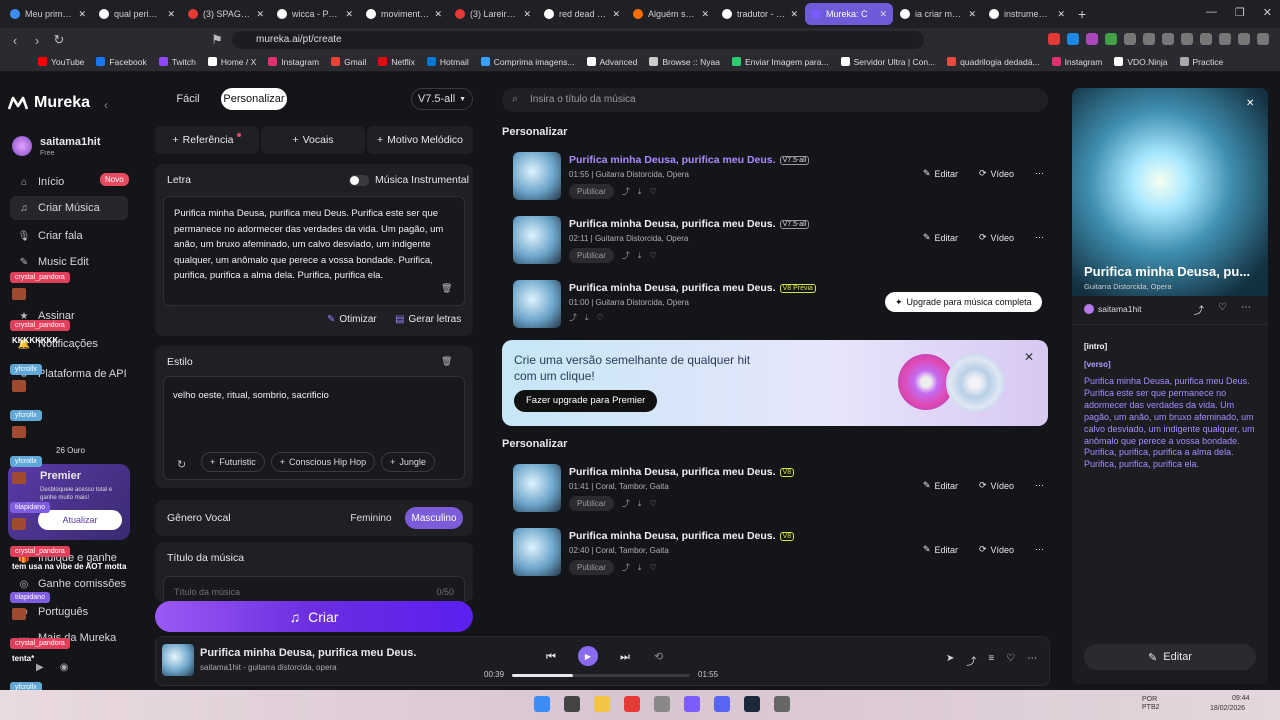 This screenshot has height=720, width=1280. I want to click on collapse-sidebar-icon: ‹, so click(106, 105).